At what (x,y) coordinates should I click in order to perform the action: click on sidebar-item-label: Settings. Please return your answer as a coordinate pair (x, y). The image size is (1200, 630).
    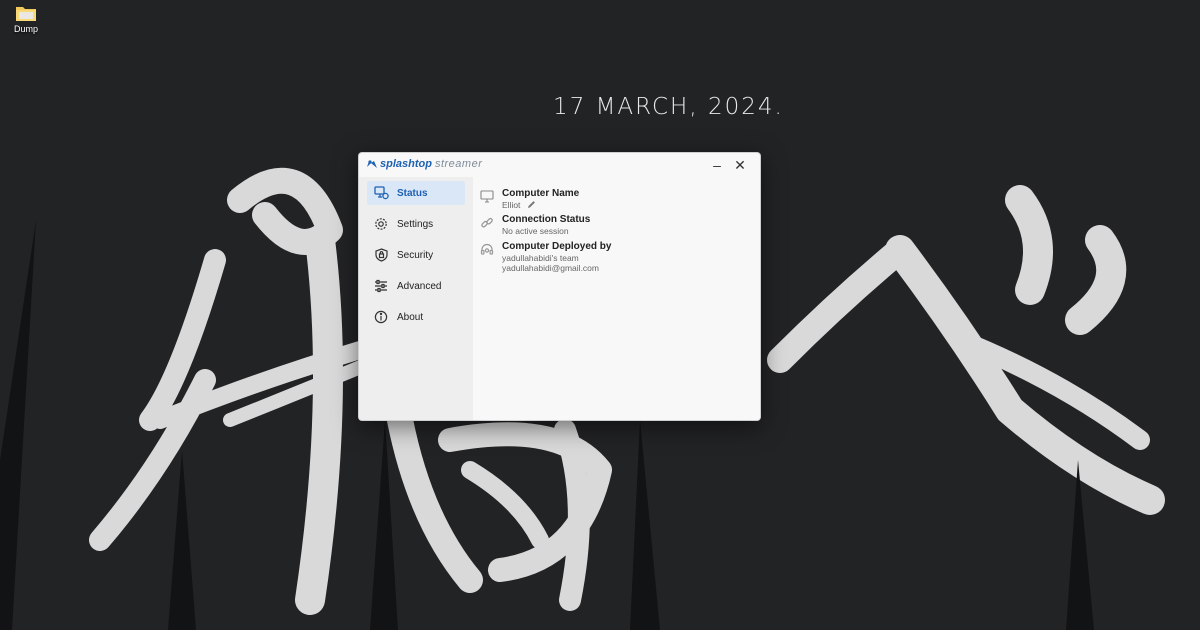
    Looking at the image, I should click on (415, 224).